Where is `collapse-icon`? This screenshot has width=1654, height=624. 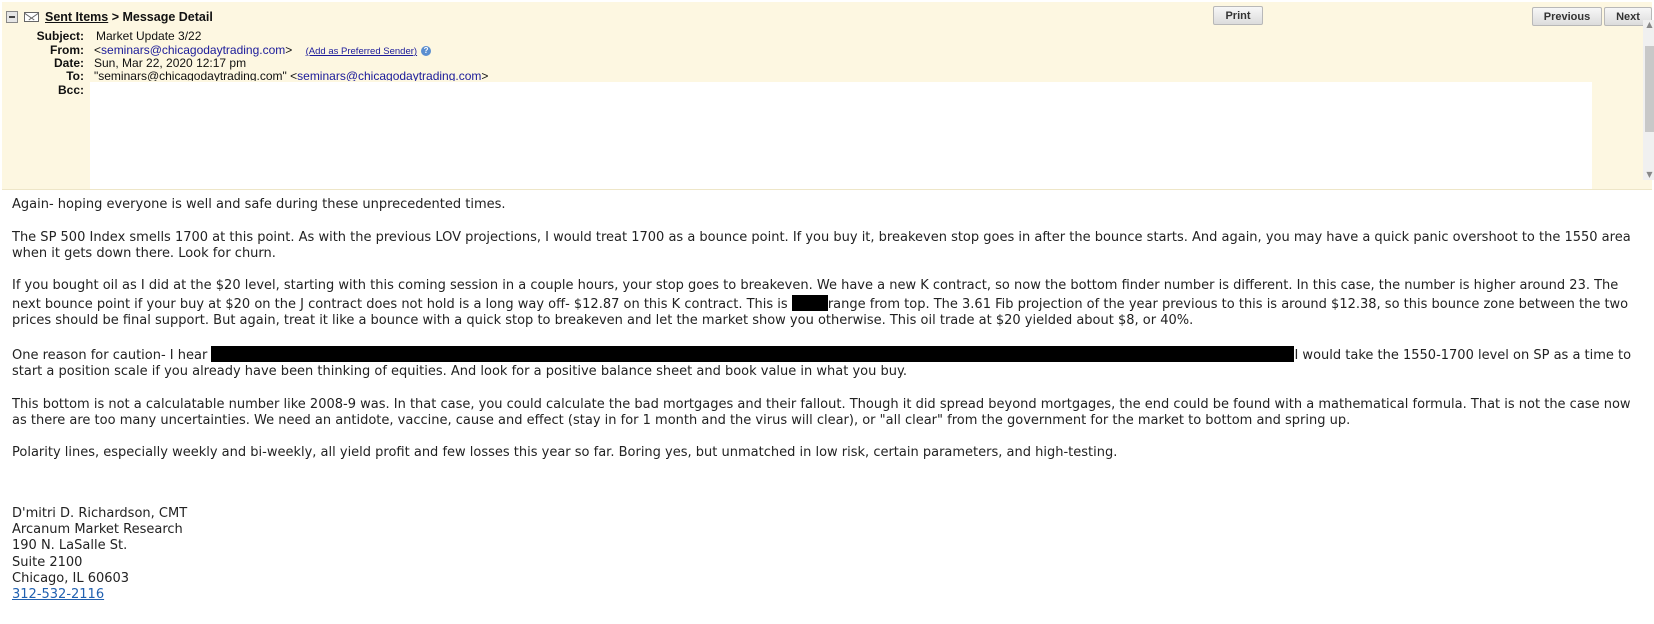
collapse-icon is located at coordinates (12, 17).